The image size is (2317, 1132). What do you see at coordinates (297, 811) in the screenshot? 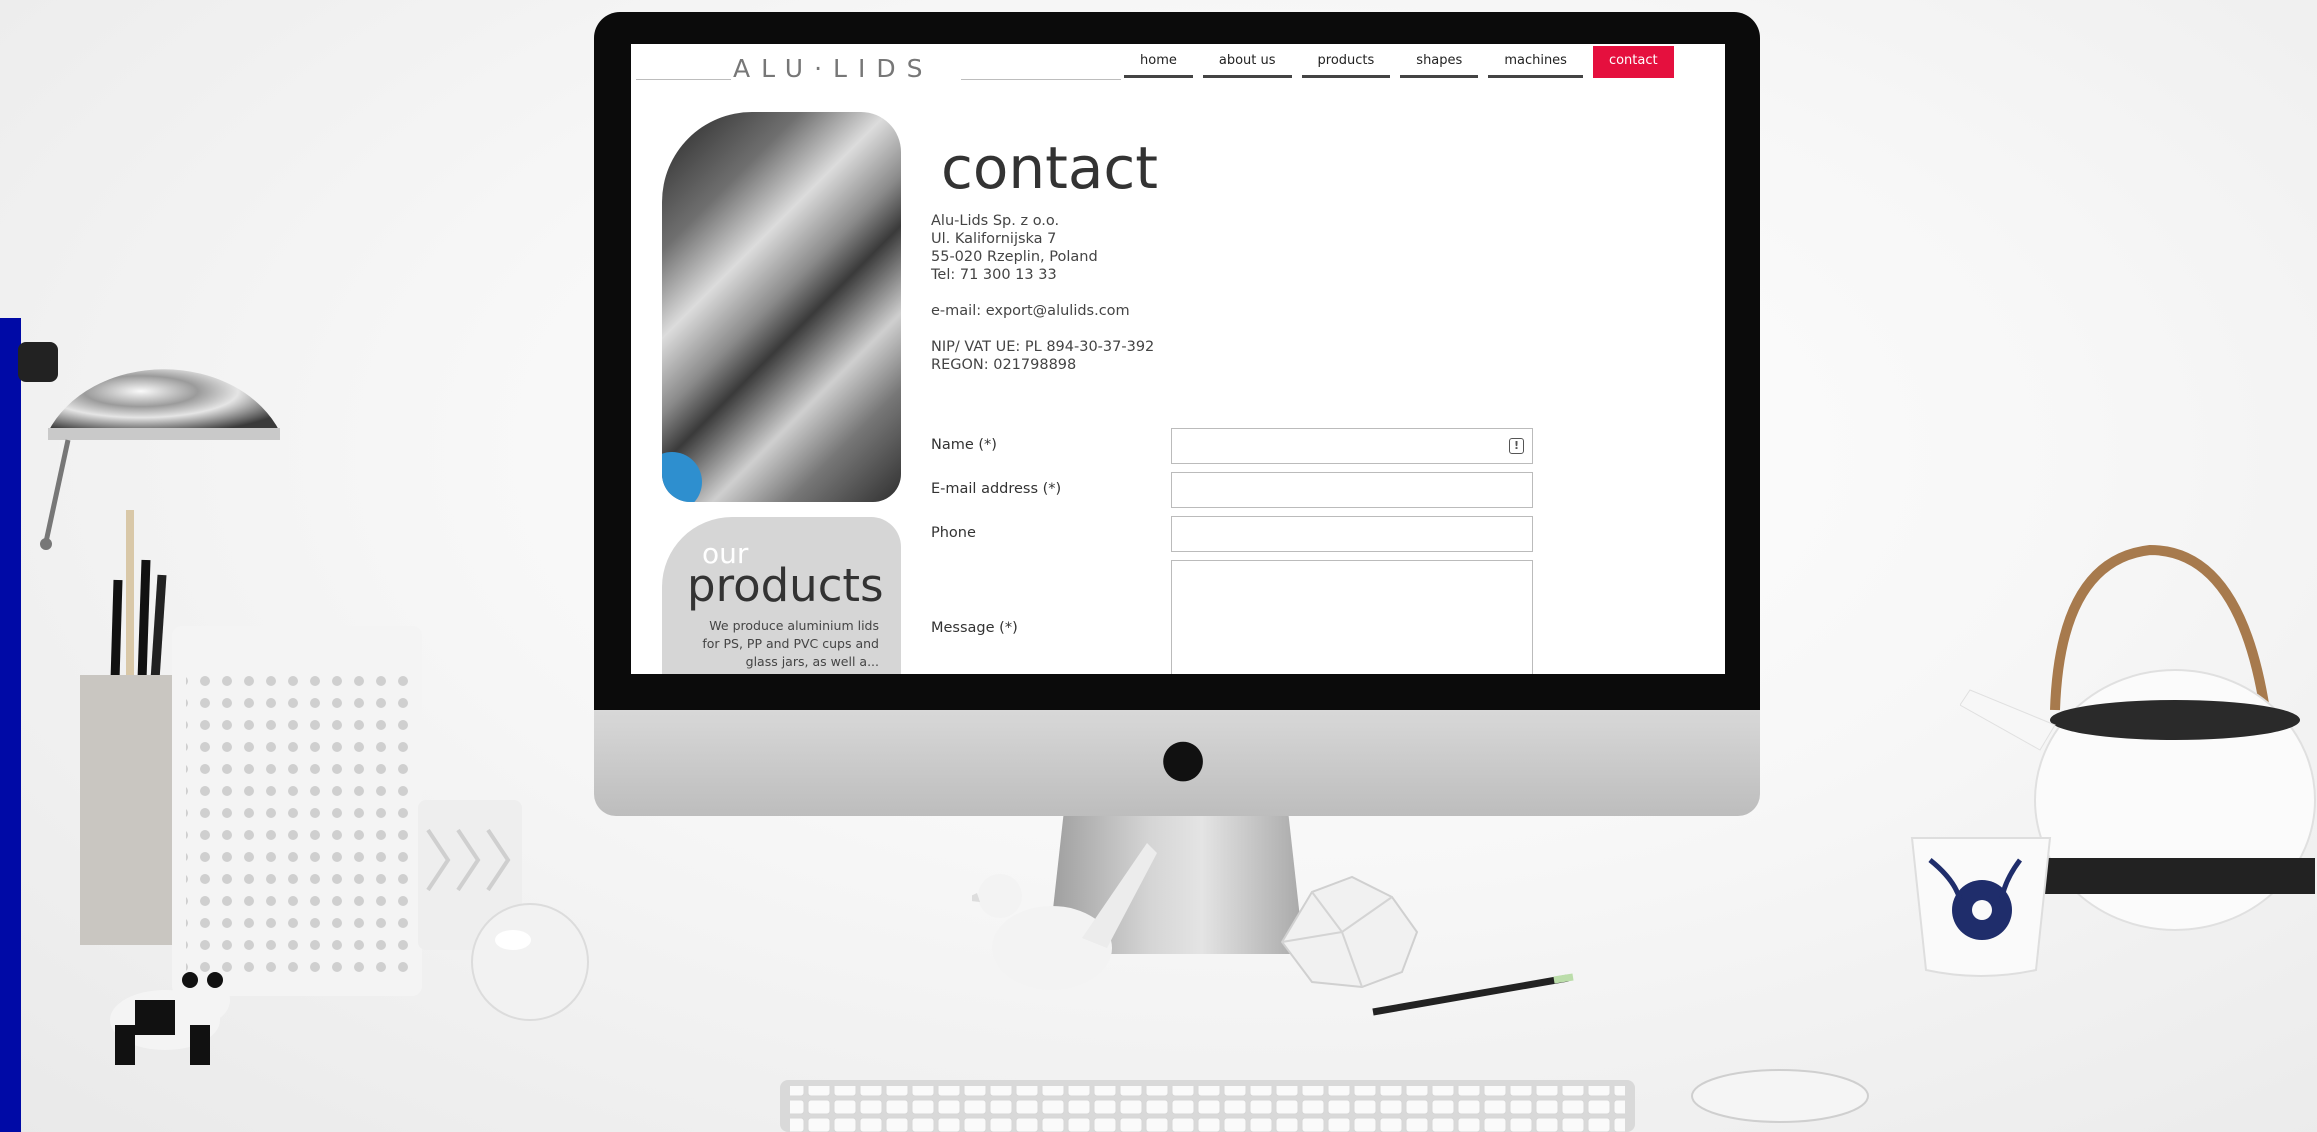
I see `perforated-vase` at bounding box center [297, 811].